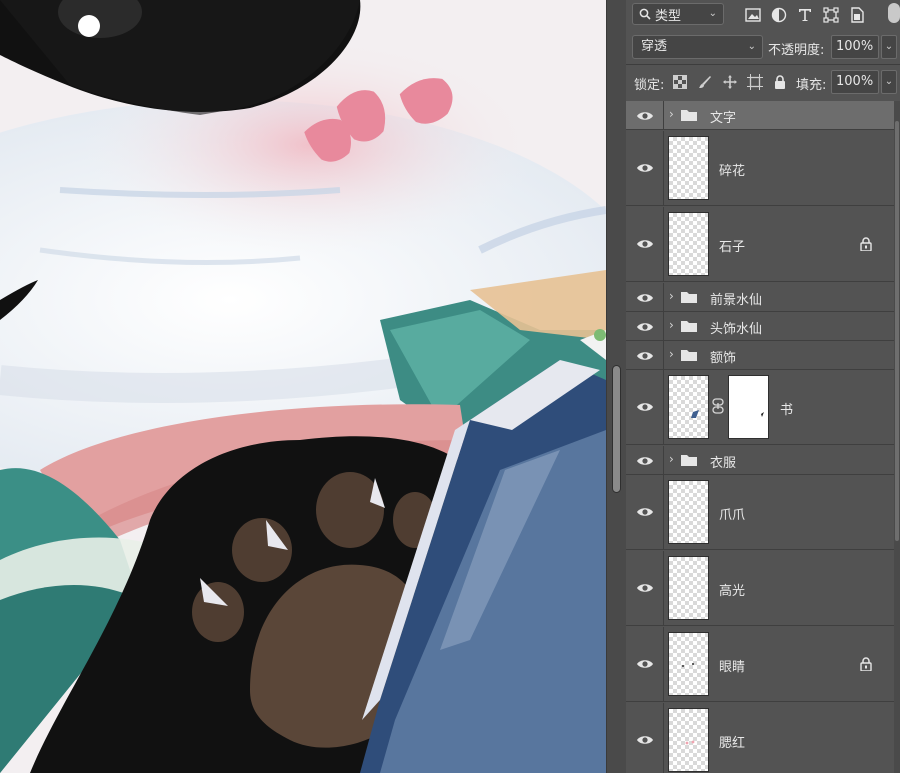  I want to click on text-filter-icon, so click(805, 15).